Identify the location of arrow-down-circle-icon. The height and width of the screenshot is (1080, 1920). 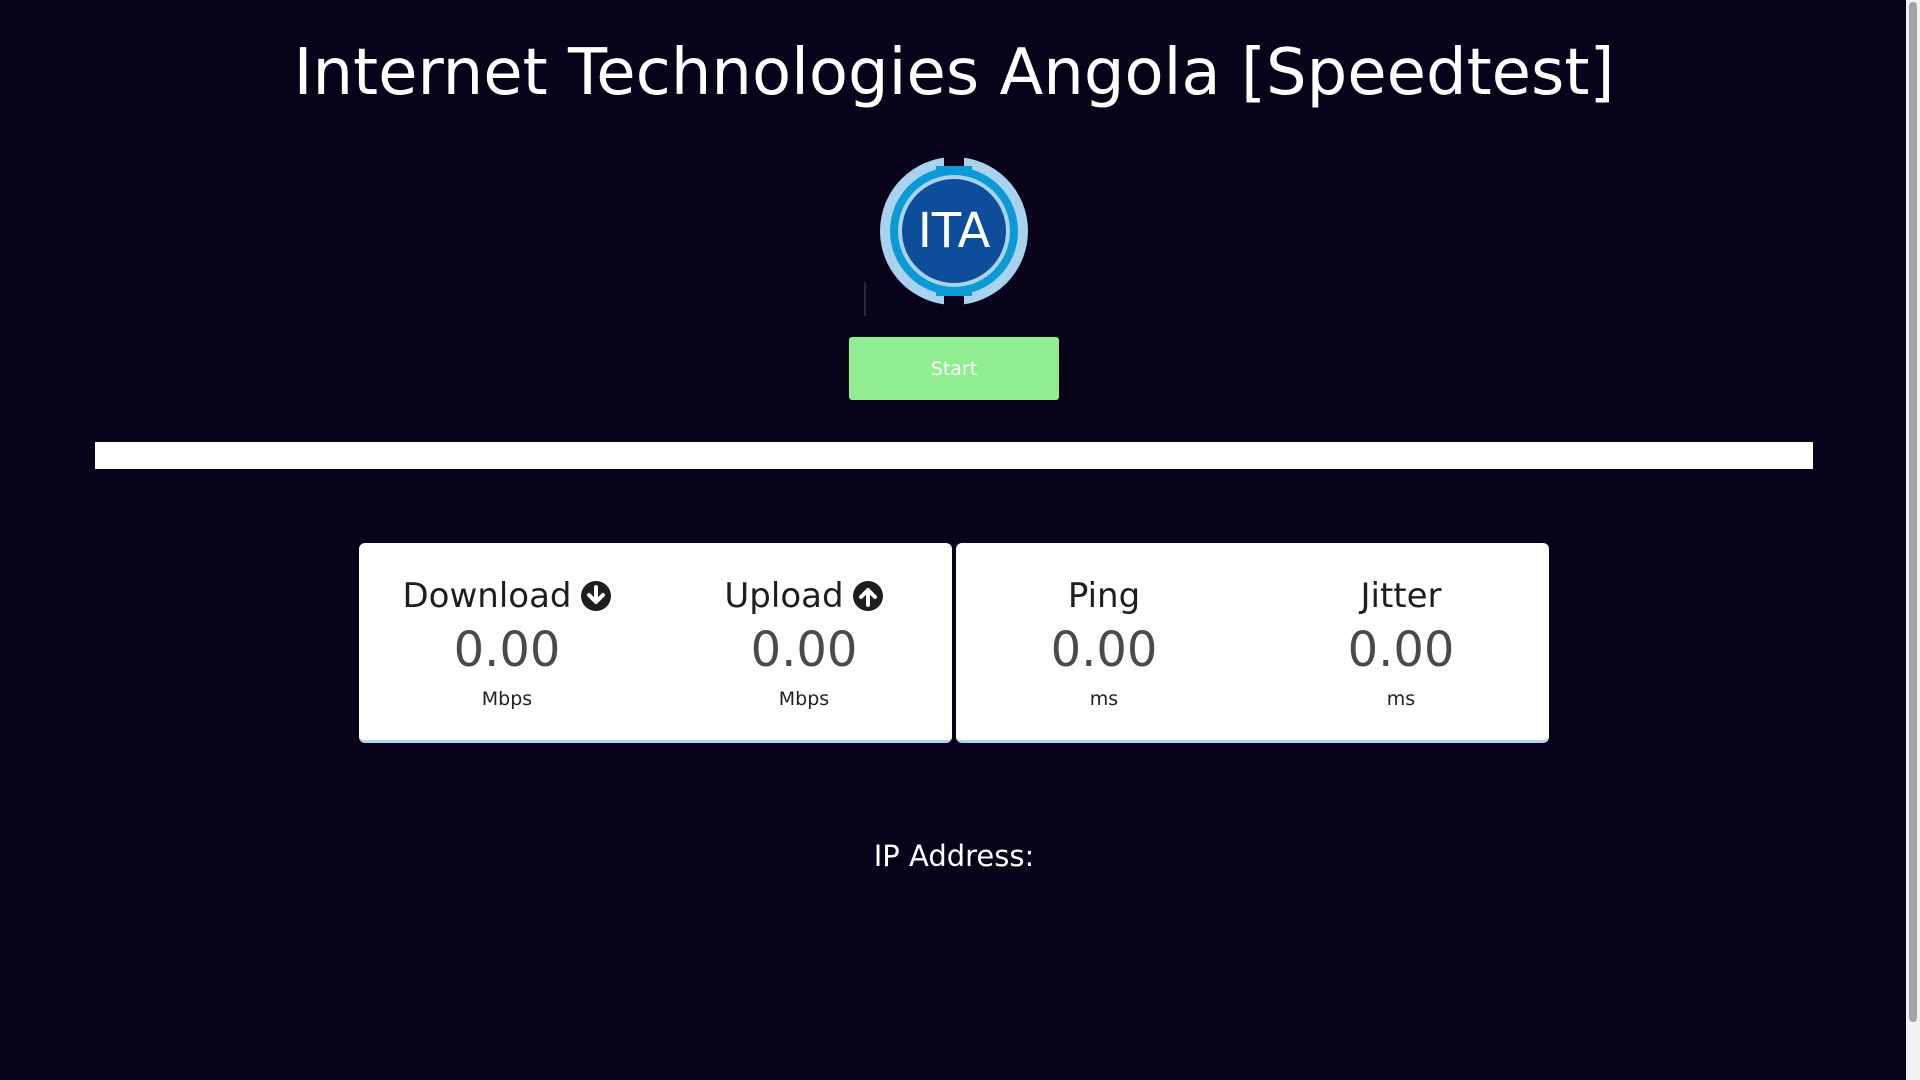
(595, 596).